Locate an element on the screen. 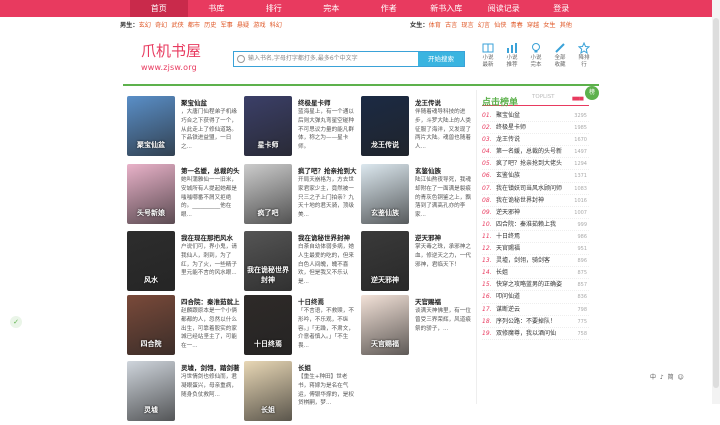 The image size is (720, 425). tool-0: 小说最新 is located at coordinates (488, 55).